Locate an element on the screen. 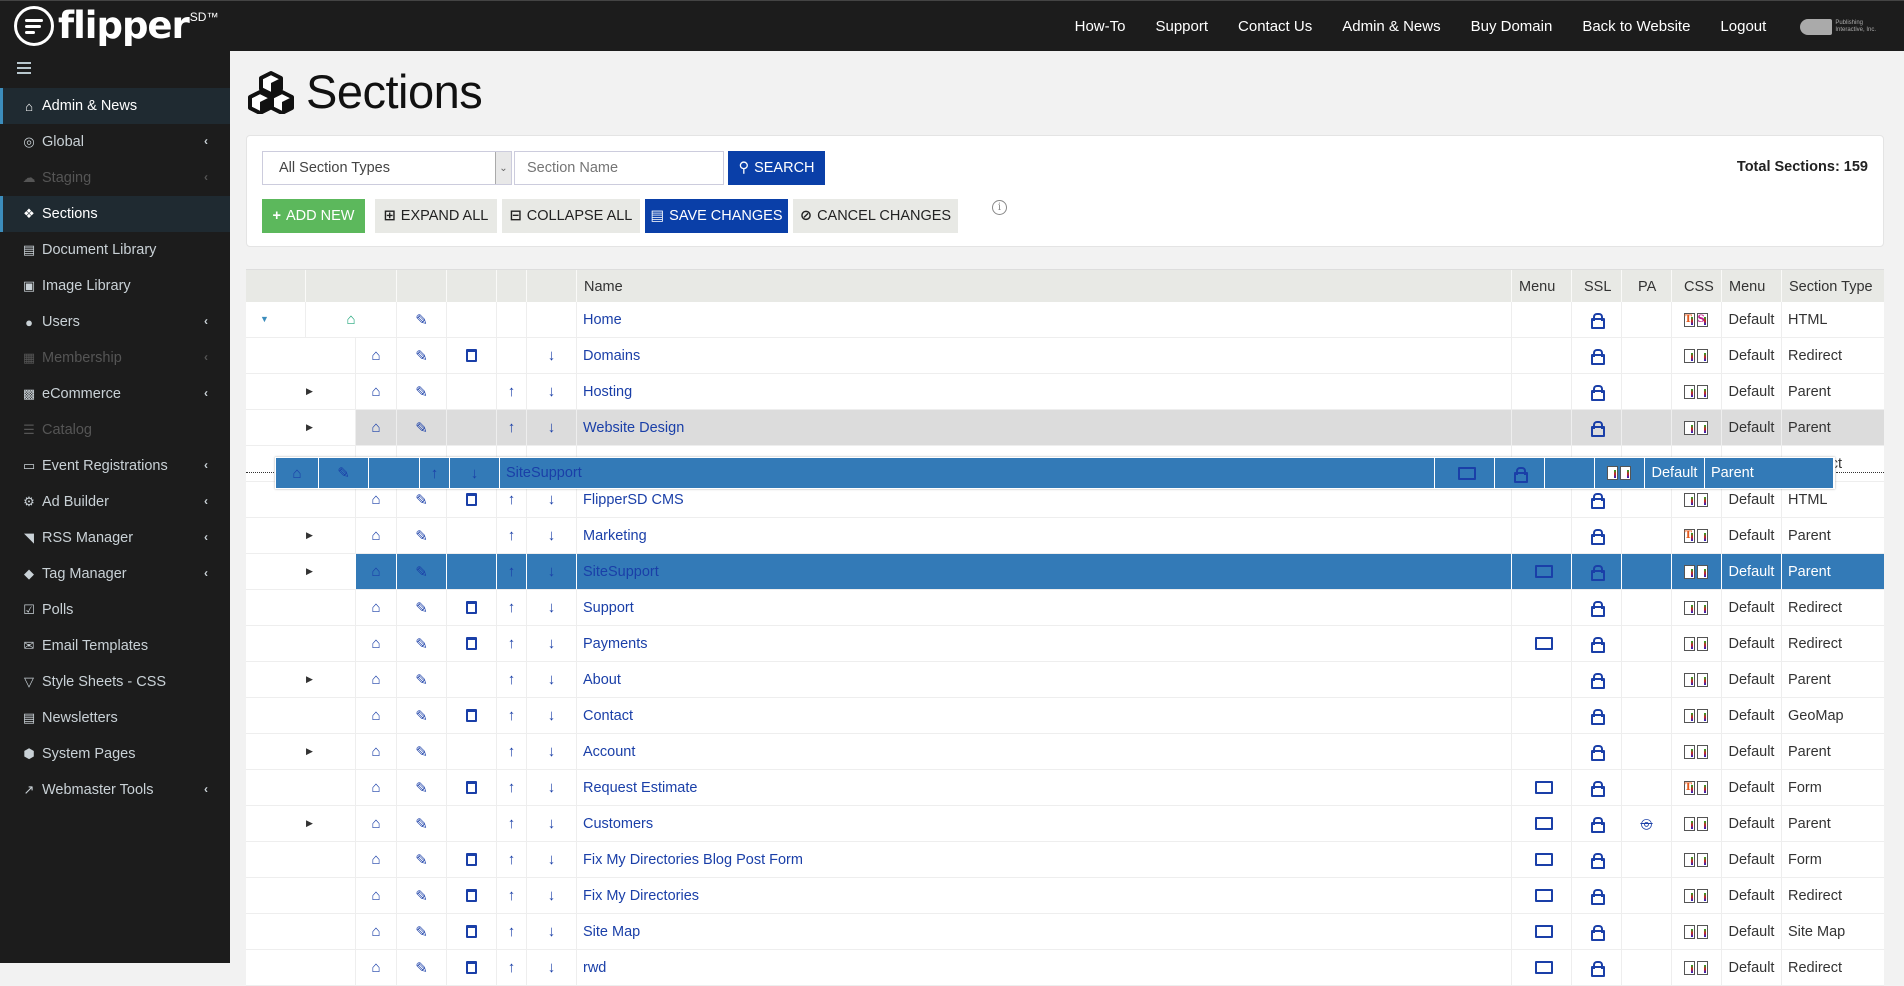 This screenshot has height=986, width=1904. table-row: ▶ ⌂ ✎ ↑ ↓ Hosting Default Parent is located at coordinates (1065, 392).